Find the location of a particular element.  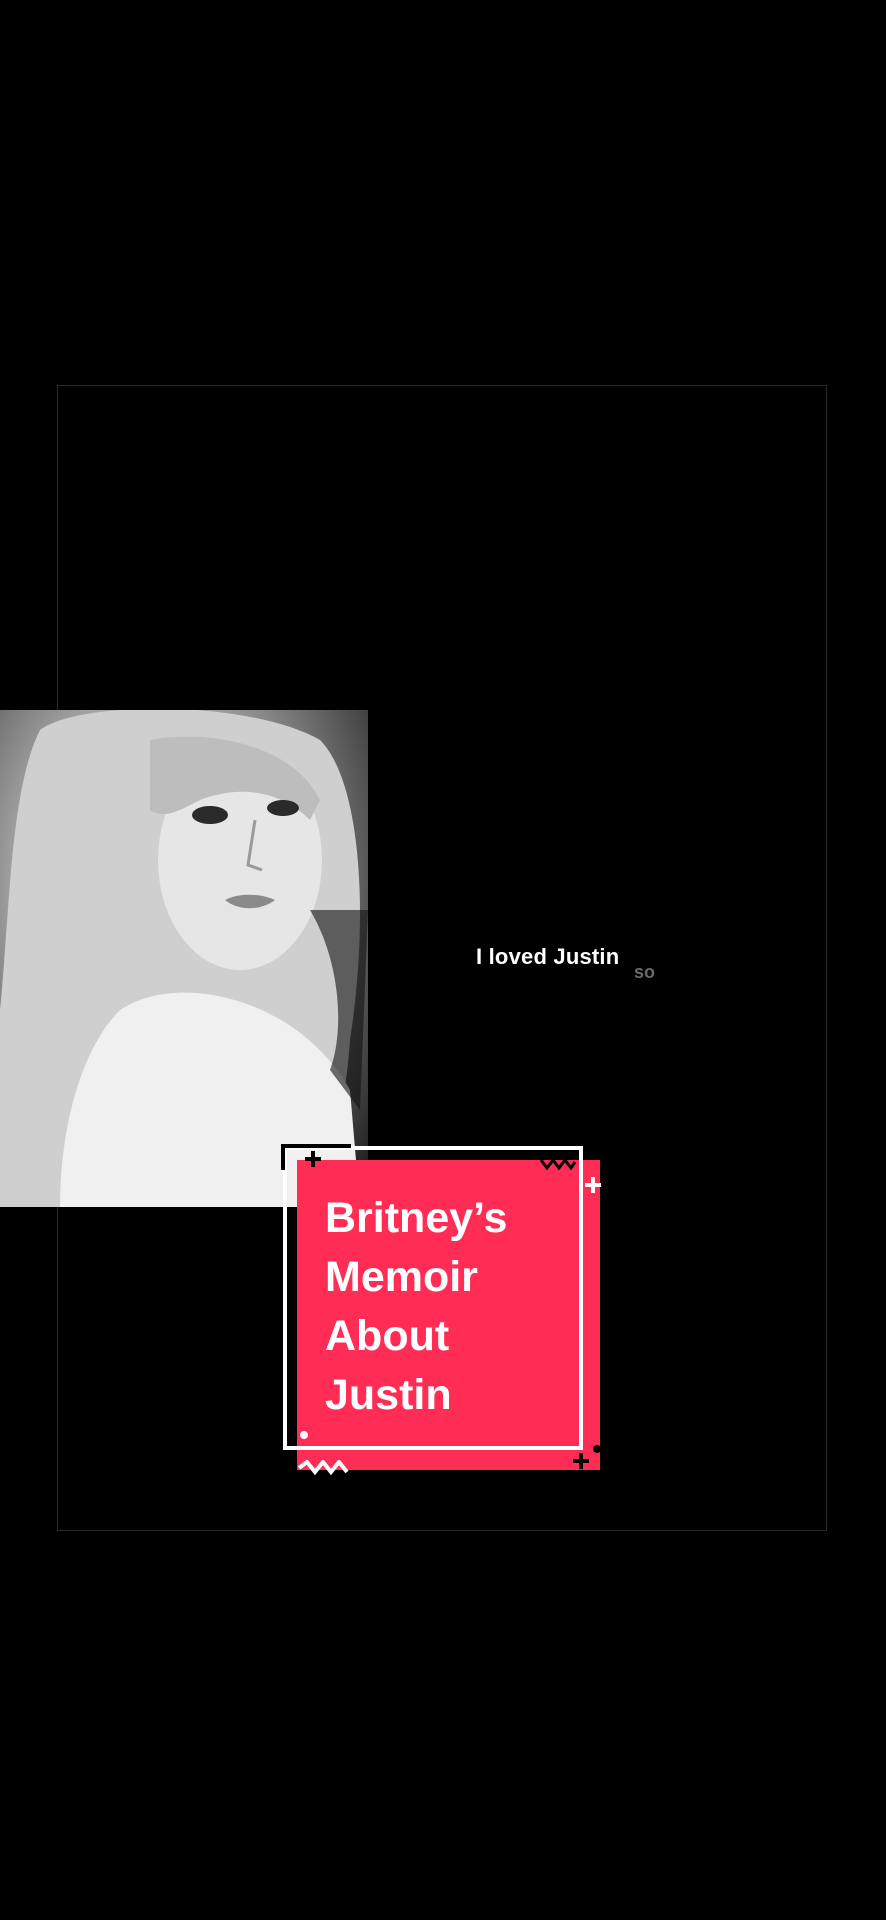

subtitle-caption: I loved Justin is located at coordinates (548, 956).